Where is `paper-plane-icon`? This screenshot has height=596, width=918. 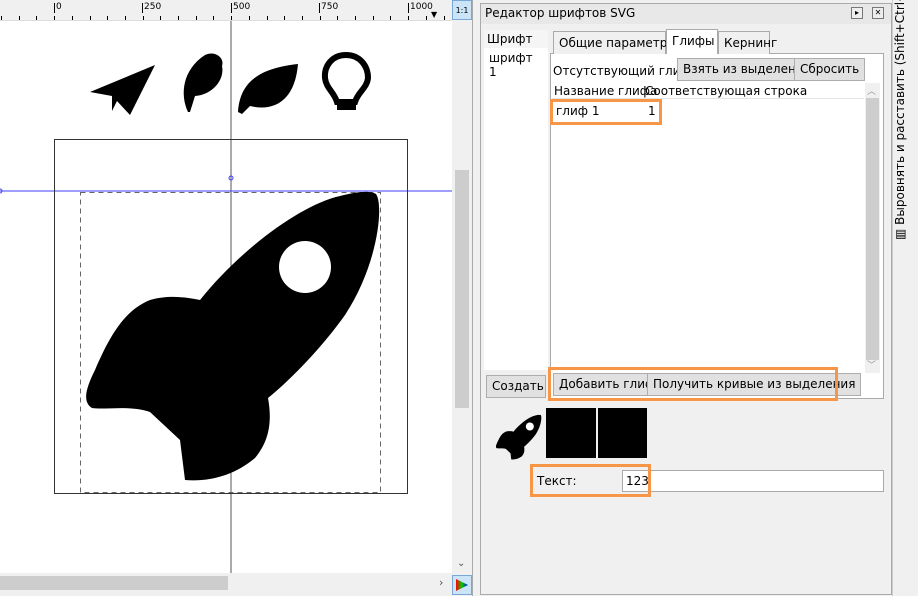 paper-plane-icon is located at coordinates (122, 90).